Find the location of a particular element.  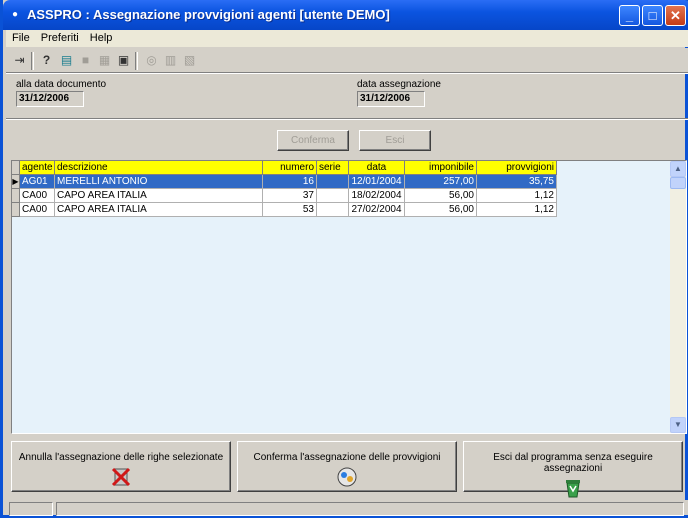

toolbar: ⇥ ? ▤ ■ ▦ ▣ ◎ ▥ ▧ is located at coordinates (347, 61).